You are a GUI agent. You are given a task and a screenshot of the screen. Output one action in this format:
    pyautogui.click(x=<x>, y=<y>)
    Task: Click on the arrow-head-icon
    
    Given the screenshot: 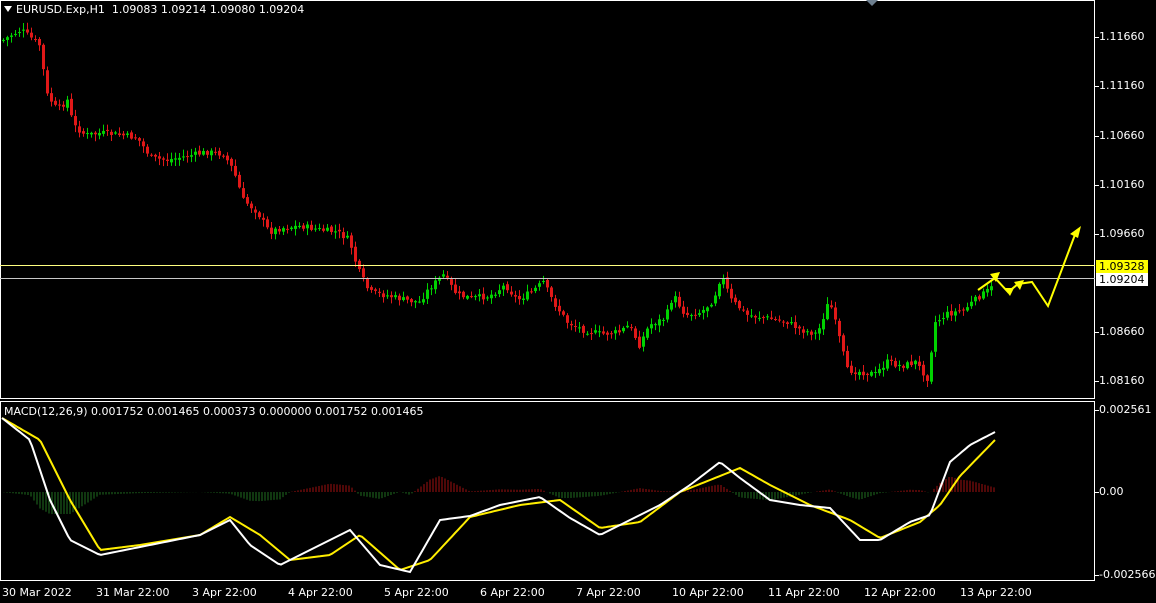 What is the action you would take?
    pyautogui.click(x=1075, y=232)
    